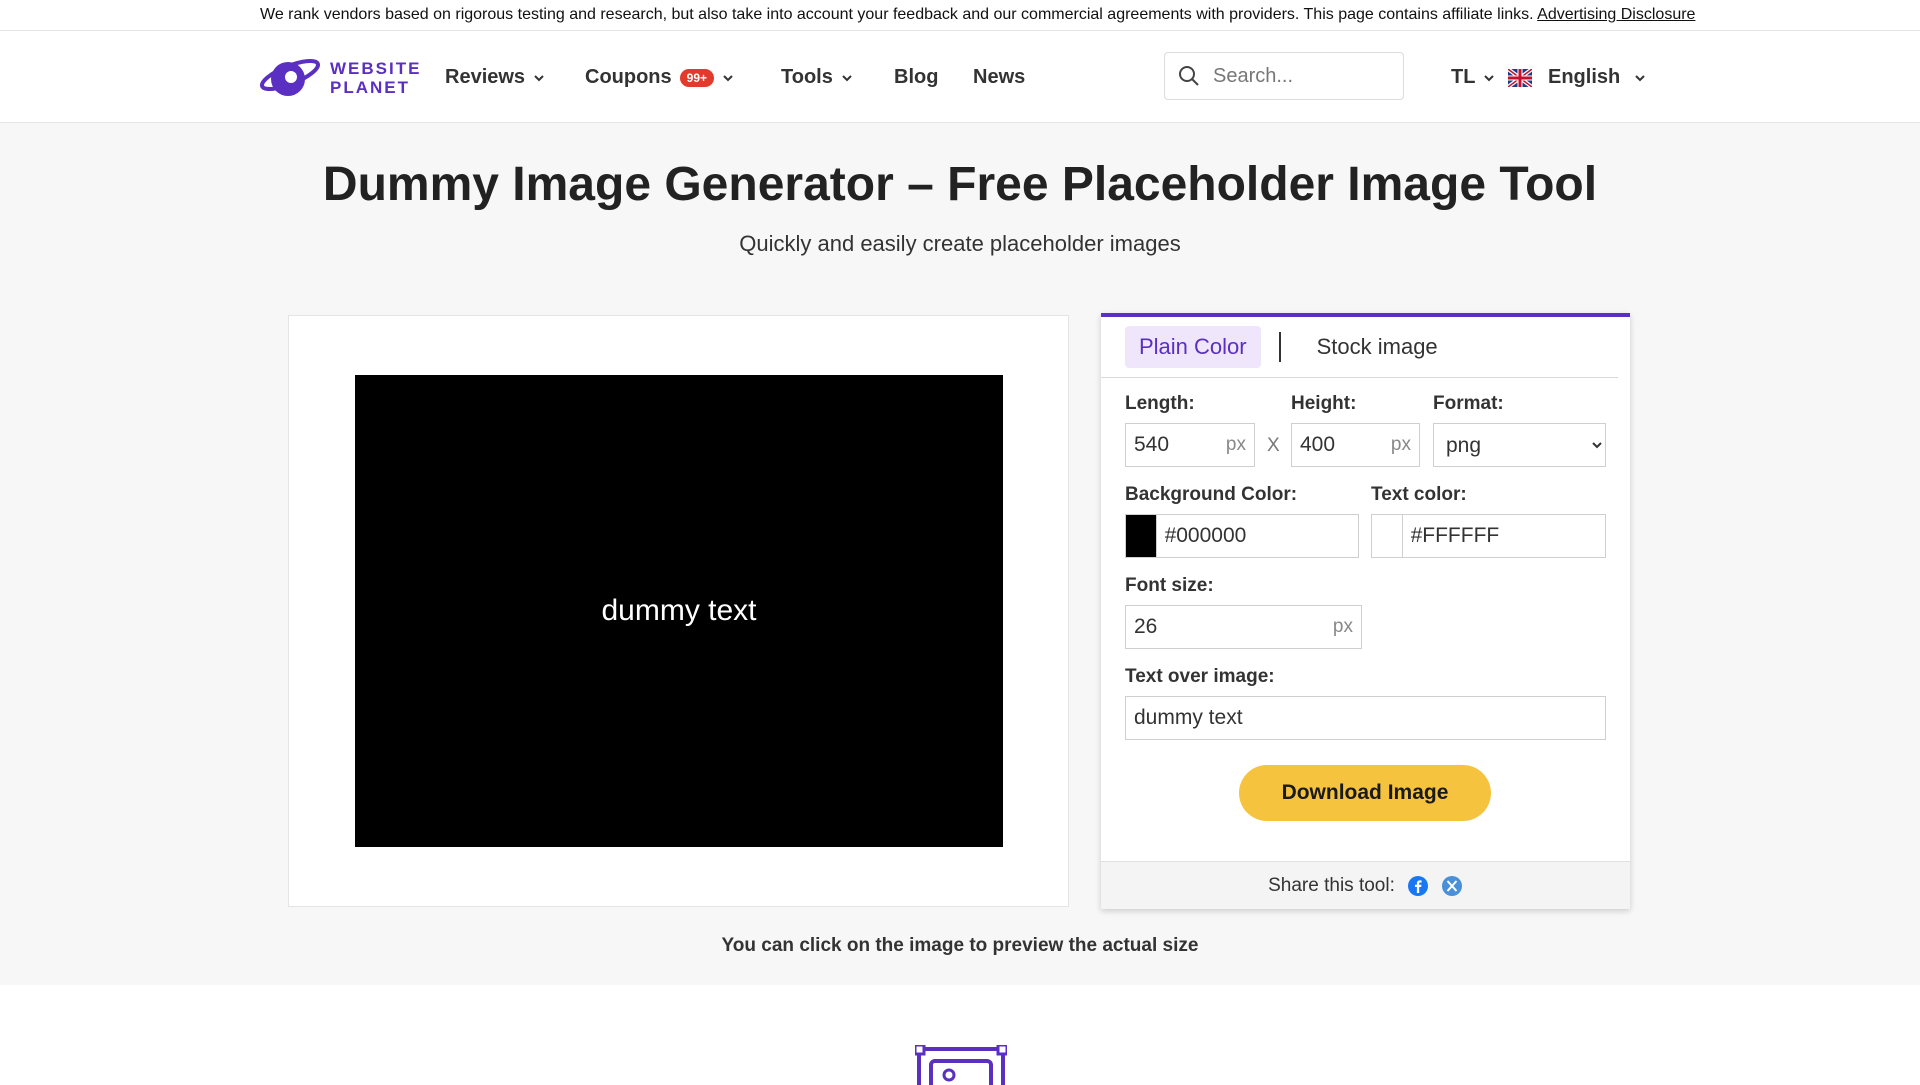 Image resolution: width=1920 pixels, height=1085 pixels. I want to click on nav-reviews: Reviews, so click(495, 77).